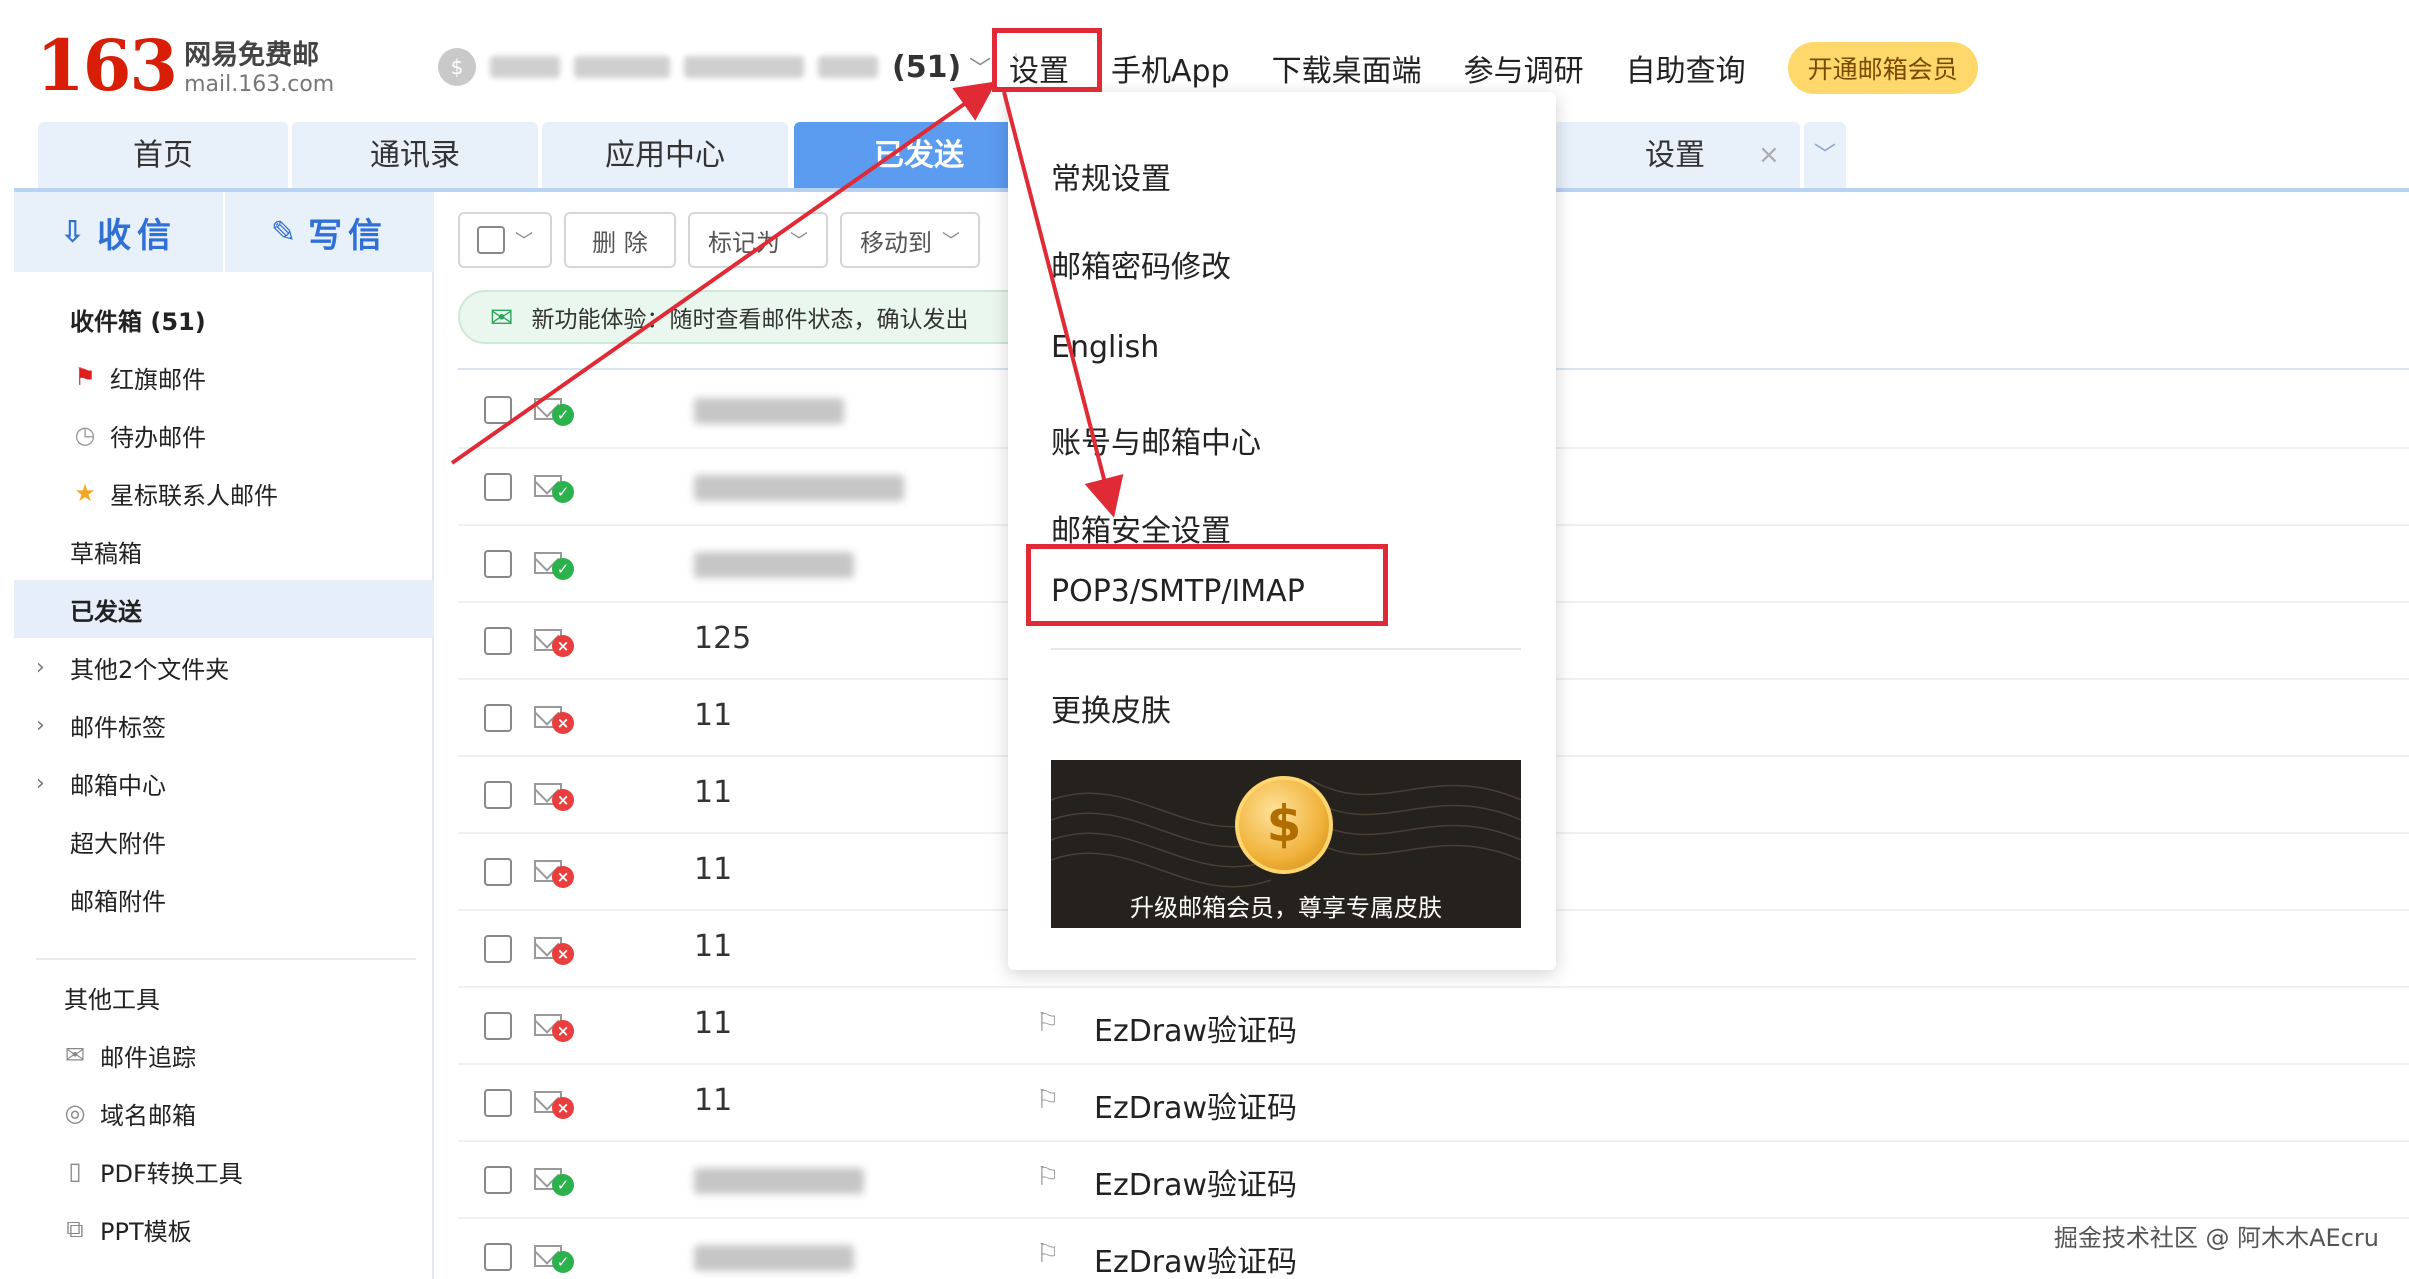  What do you see at coordinates (665, 156) in the screenshot?
I see `tab-app-center: 应用中心` at bounding box center [665, 156].